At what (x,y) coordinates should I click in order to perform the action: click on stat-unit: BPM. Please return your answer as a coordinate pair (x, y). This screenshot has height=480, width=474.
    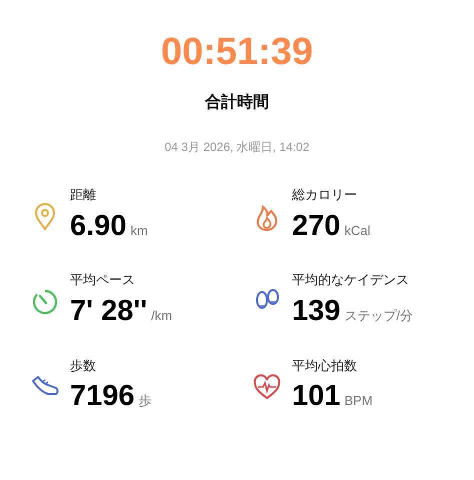
    Looking at the image, I should click on (358, 400).